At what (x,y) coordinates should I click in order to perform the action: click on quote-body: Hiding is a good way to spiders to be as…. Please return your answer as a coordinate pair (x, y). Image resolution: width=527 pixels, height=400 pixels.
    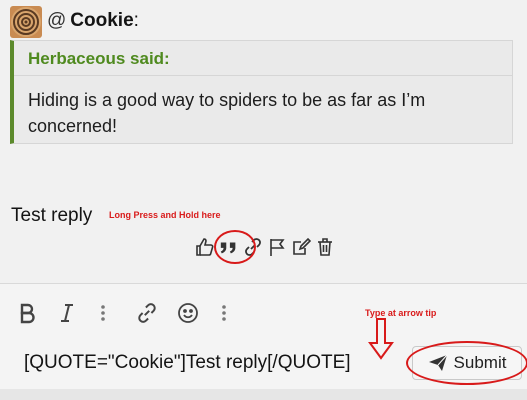
    Looking at the image, I should click on (227, 113).